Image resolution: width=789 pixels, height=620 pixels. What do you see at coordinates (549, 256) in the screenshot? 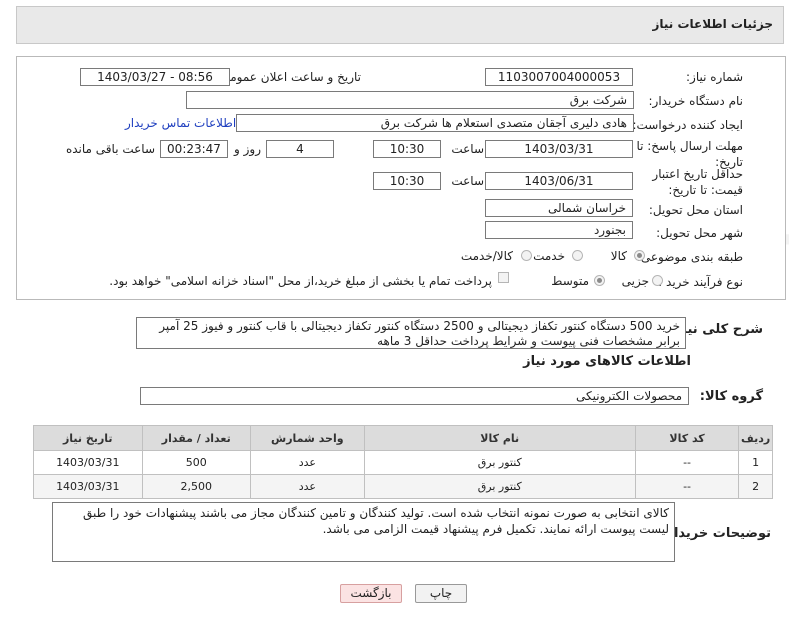
I see `category-option-service: خدمت` at bounding box center [549, 256].